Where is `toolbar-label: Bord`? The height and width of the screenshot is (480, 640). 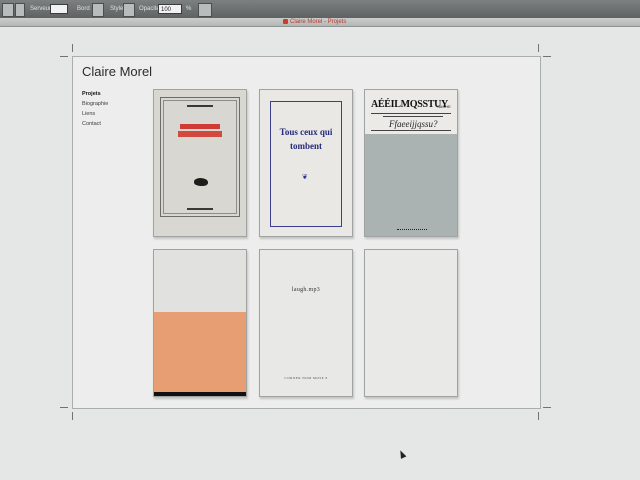 toolbar-label: Bord is located at coordinates (83, 9).